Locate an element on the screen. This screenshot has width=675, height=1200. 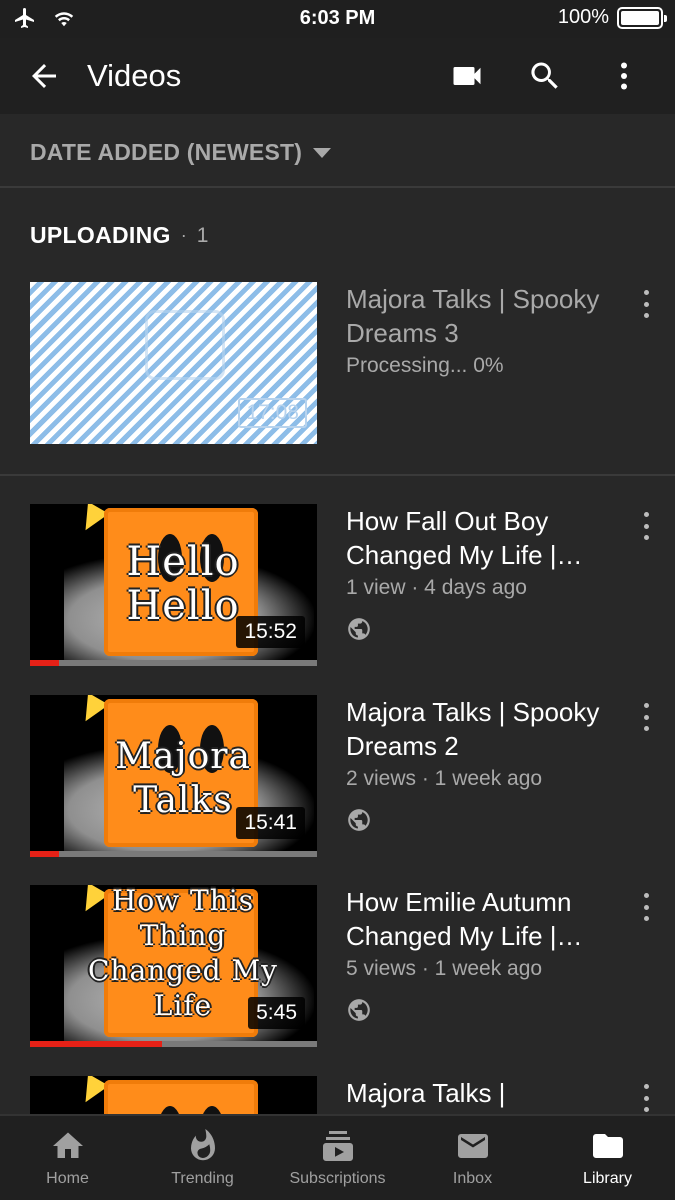
nav-trending: Trending is located at coordinates (202, 1158).